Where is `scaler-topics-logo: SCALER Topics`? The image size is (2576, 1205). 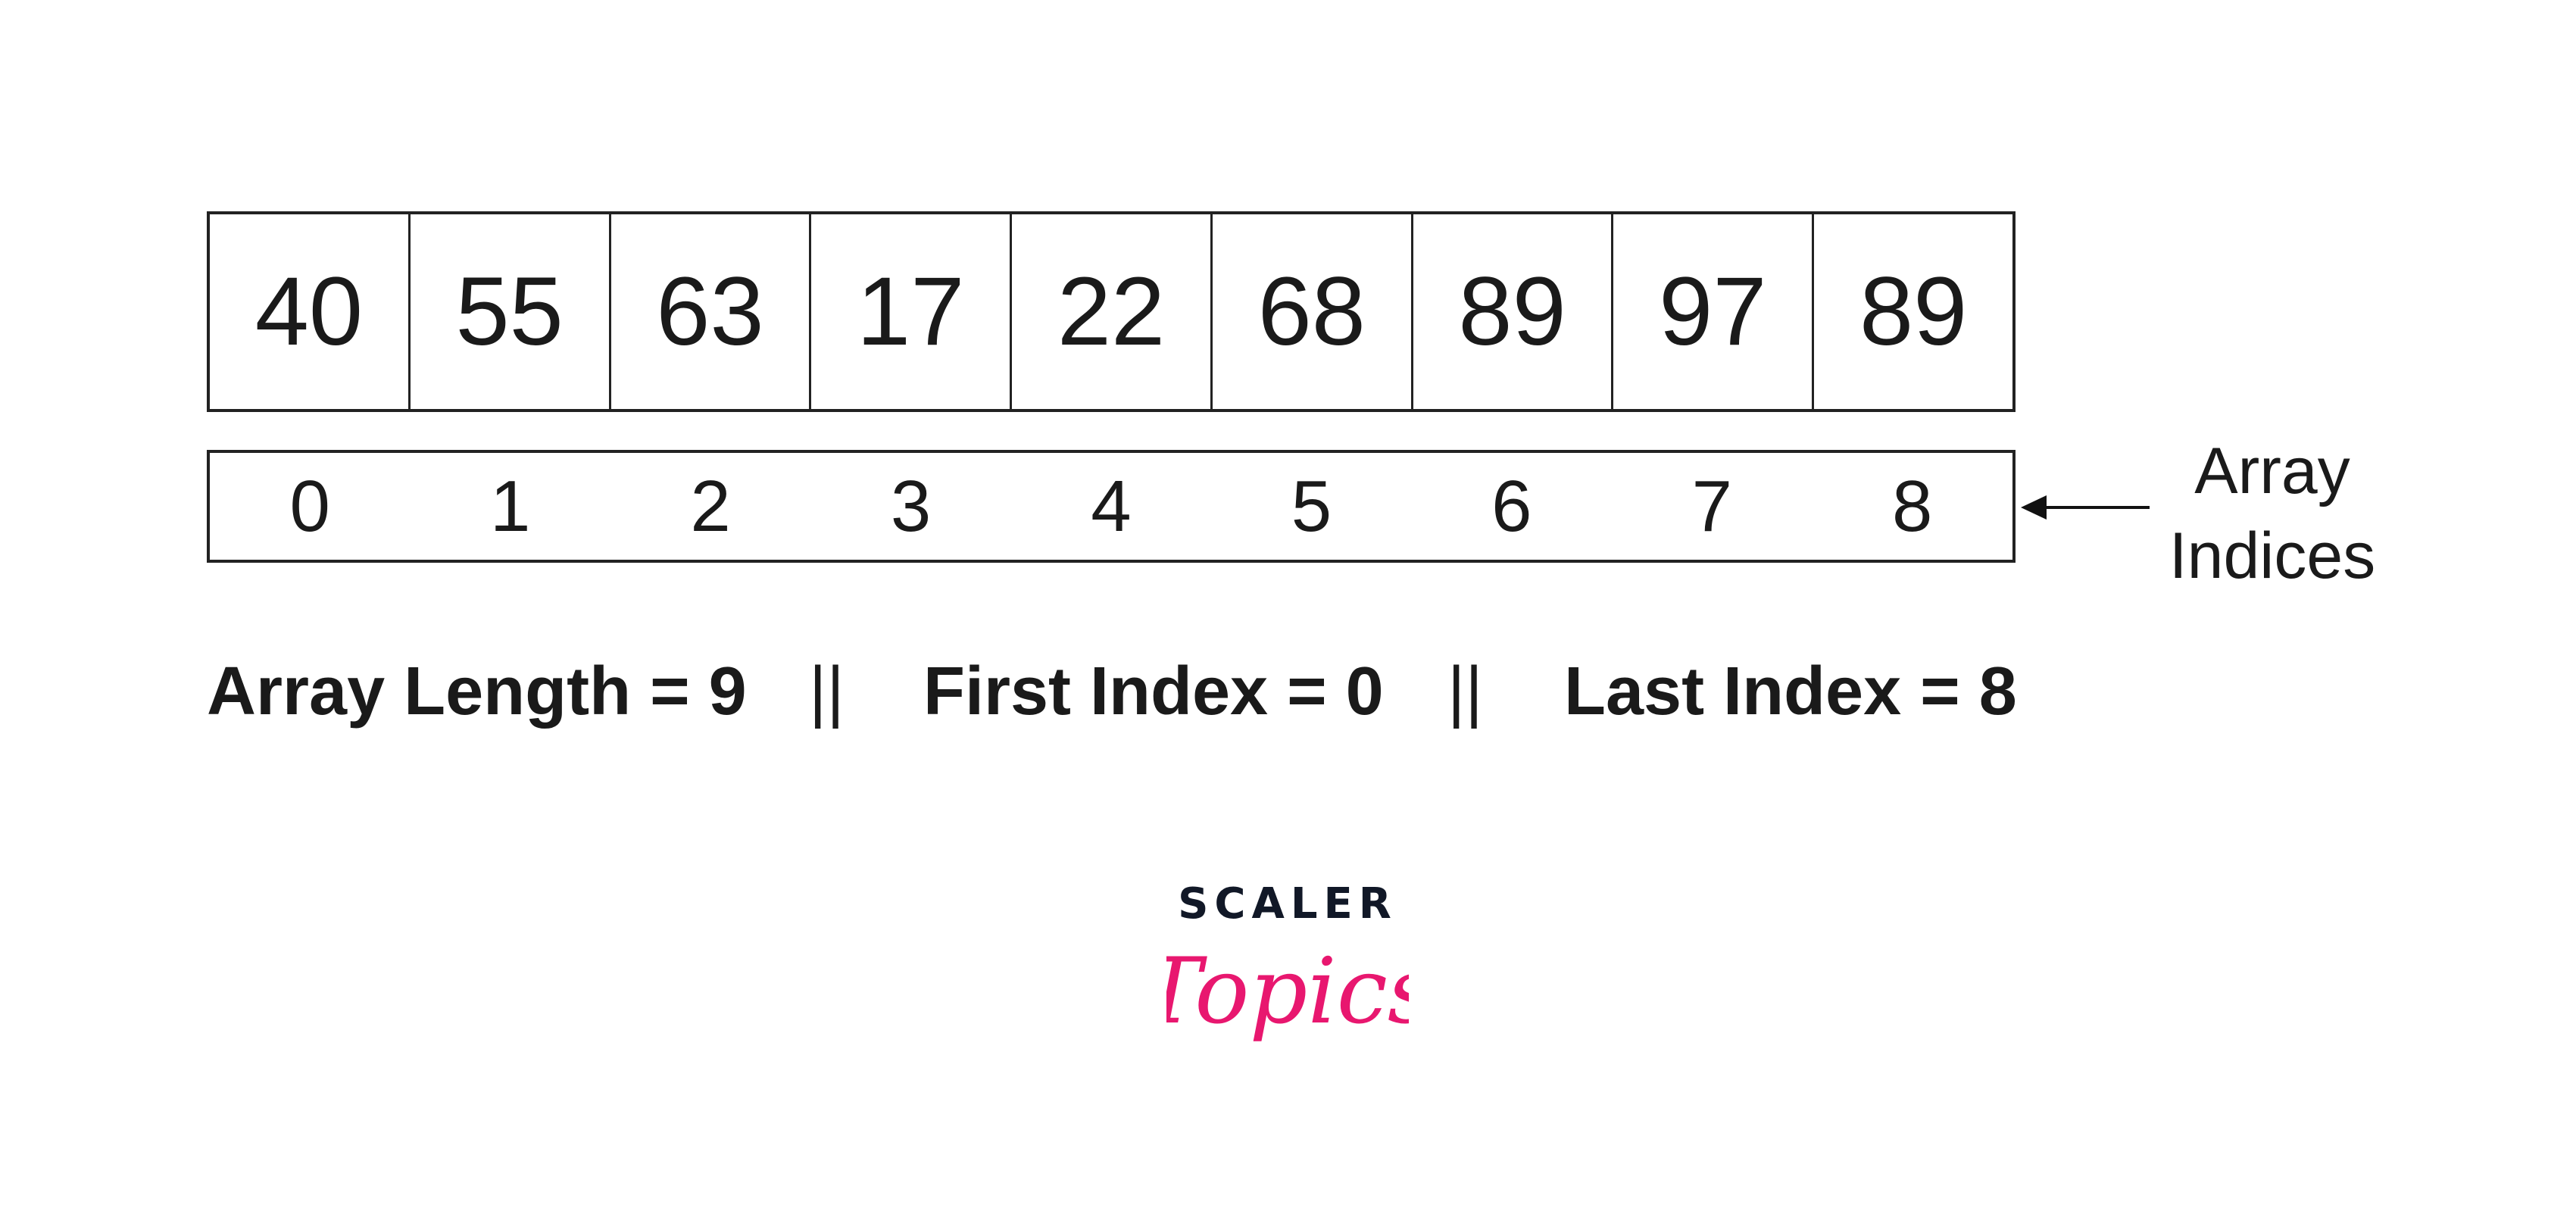 scaler-topics-logo: SCALER Topics is located at coordinates (1288, 961).